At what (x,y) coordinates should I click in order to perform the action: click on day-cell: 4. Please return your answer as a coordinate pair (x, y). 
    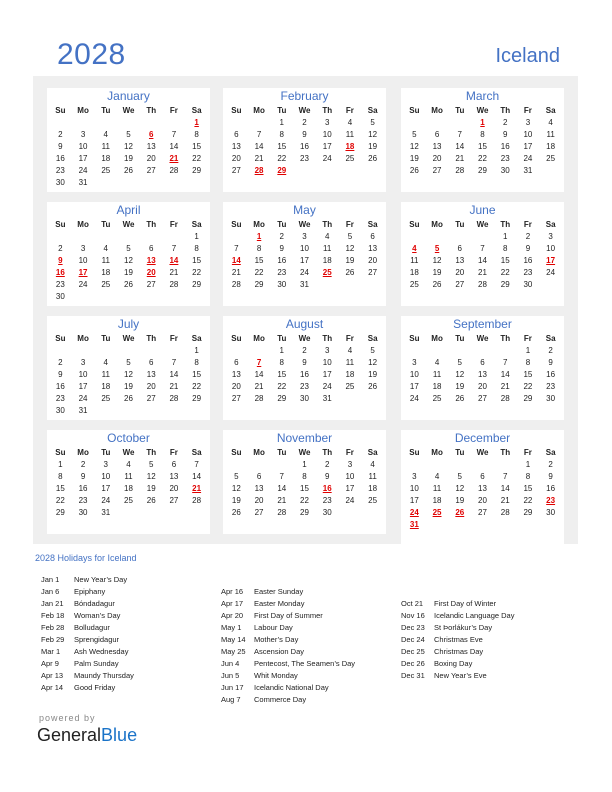
    Looking at the image, I should click on (437, 476).